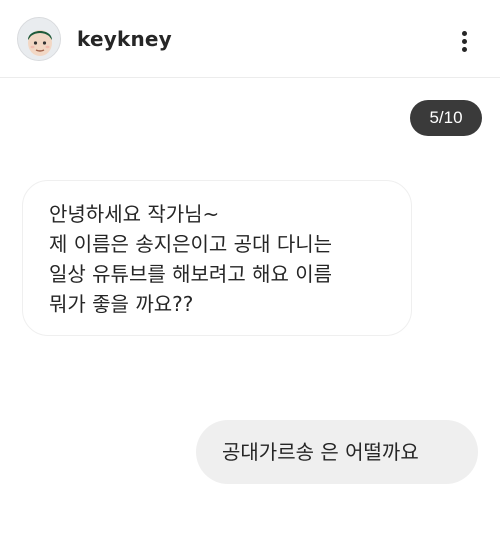 The width and height of the screenshot is (500, 545). Describe the element at coordinates (464, 33) in the screenshot. I see `more-vertical-icon` at that location.